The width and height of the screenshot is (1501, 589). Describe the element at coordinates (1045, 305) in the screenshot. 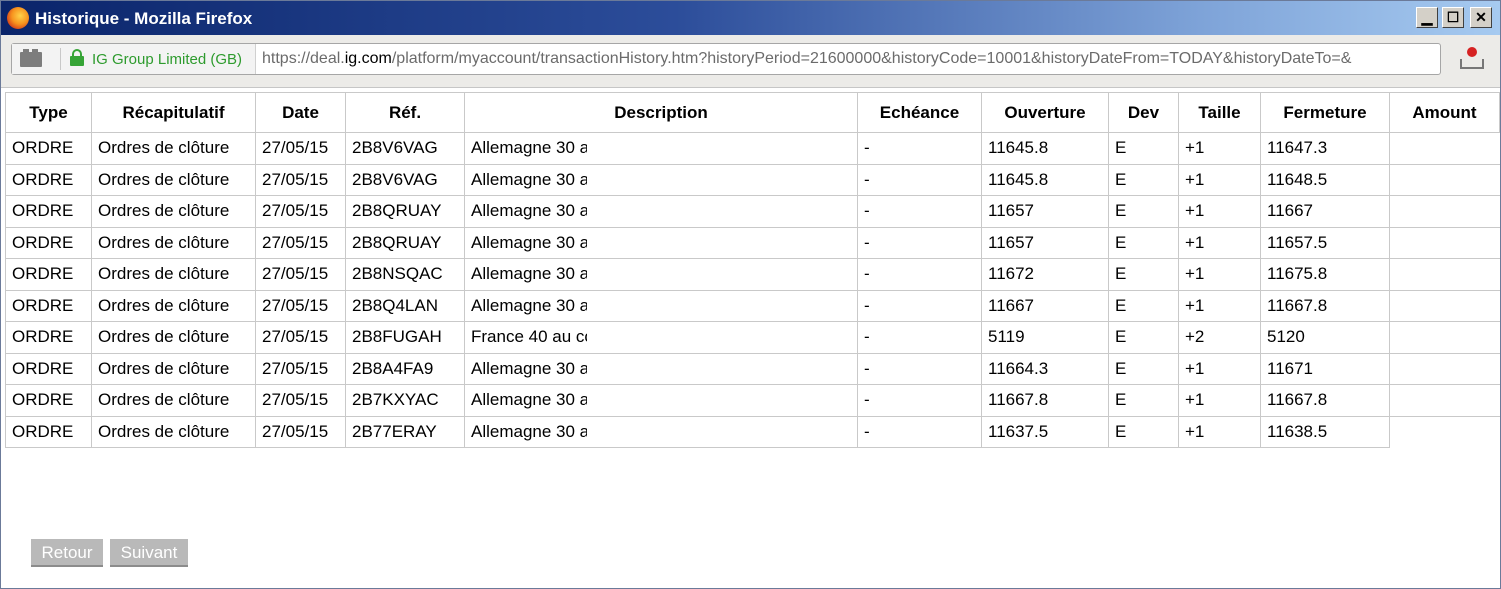

I see `cell-open: 11667` at that location.